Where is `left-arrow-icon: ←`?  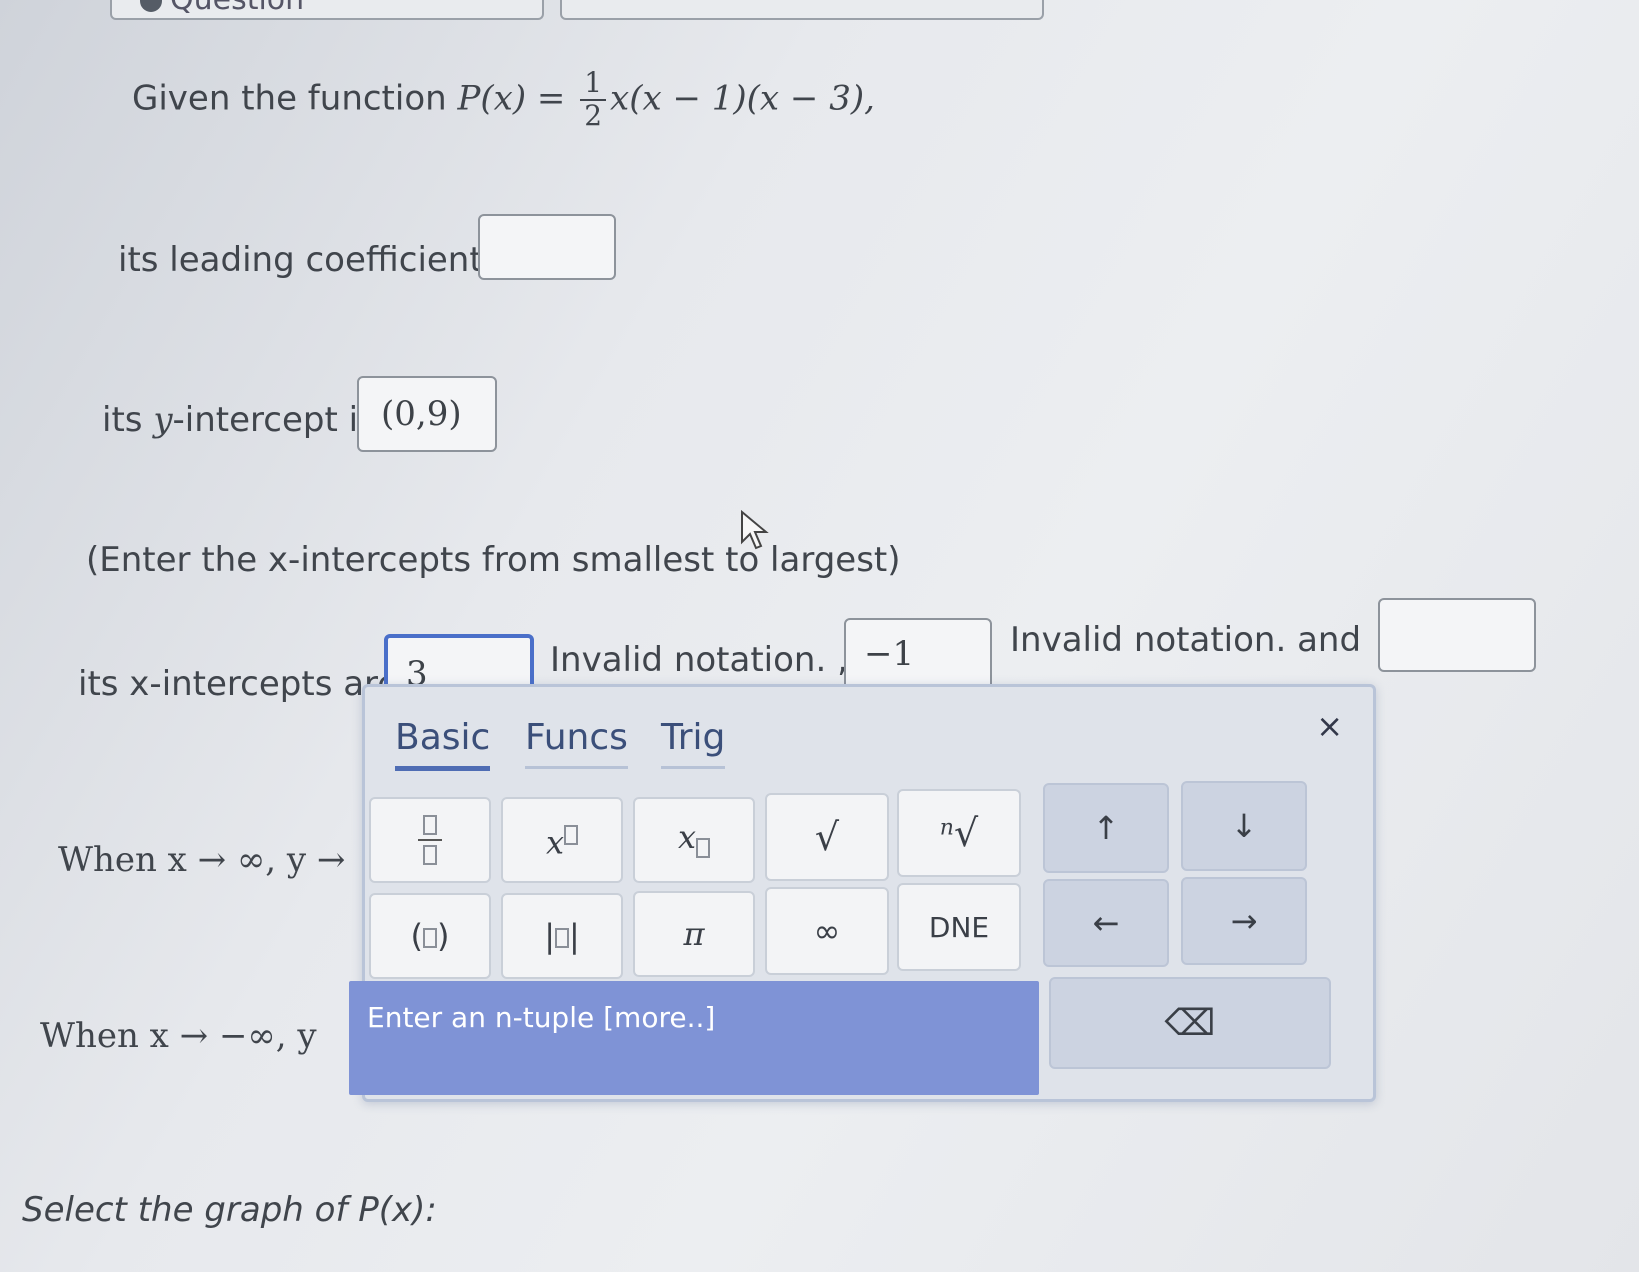 left-arrow-icon: ← is located at coordinates (1106, 923).